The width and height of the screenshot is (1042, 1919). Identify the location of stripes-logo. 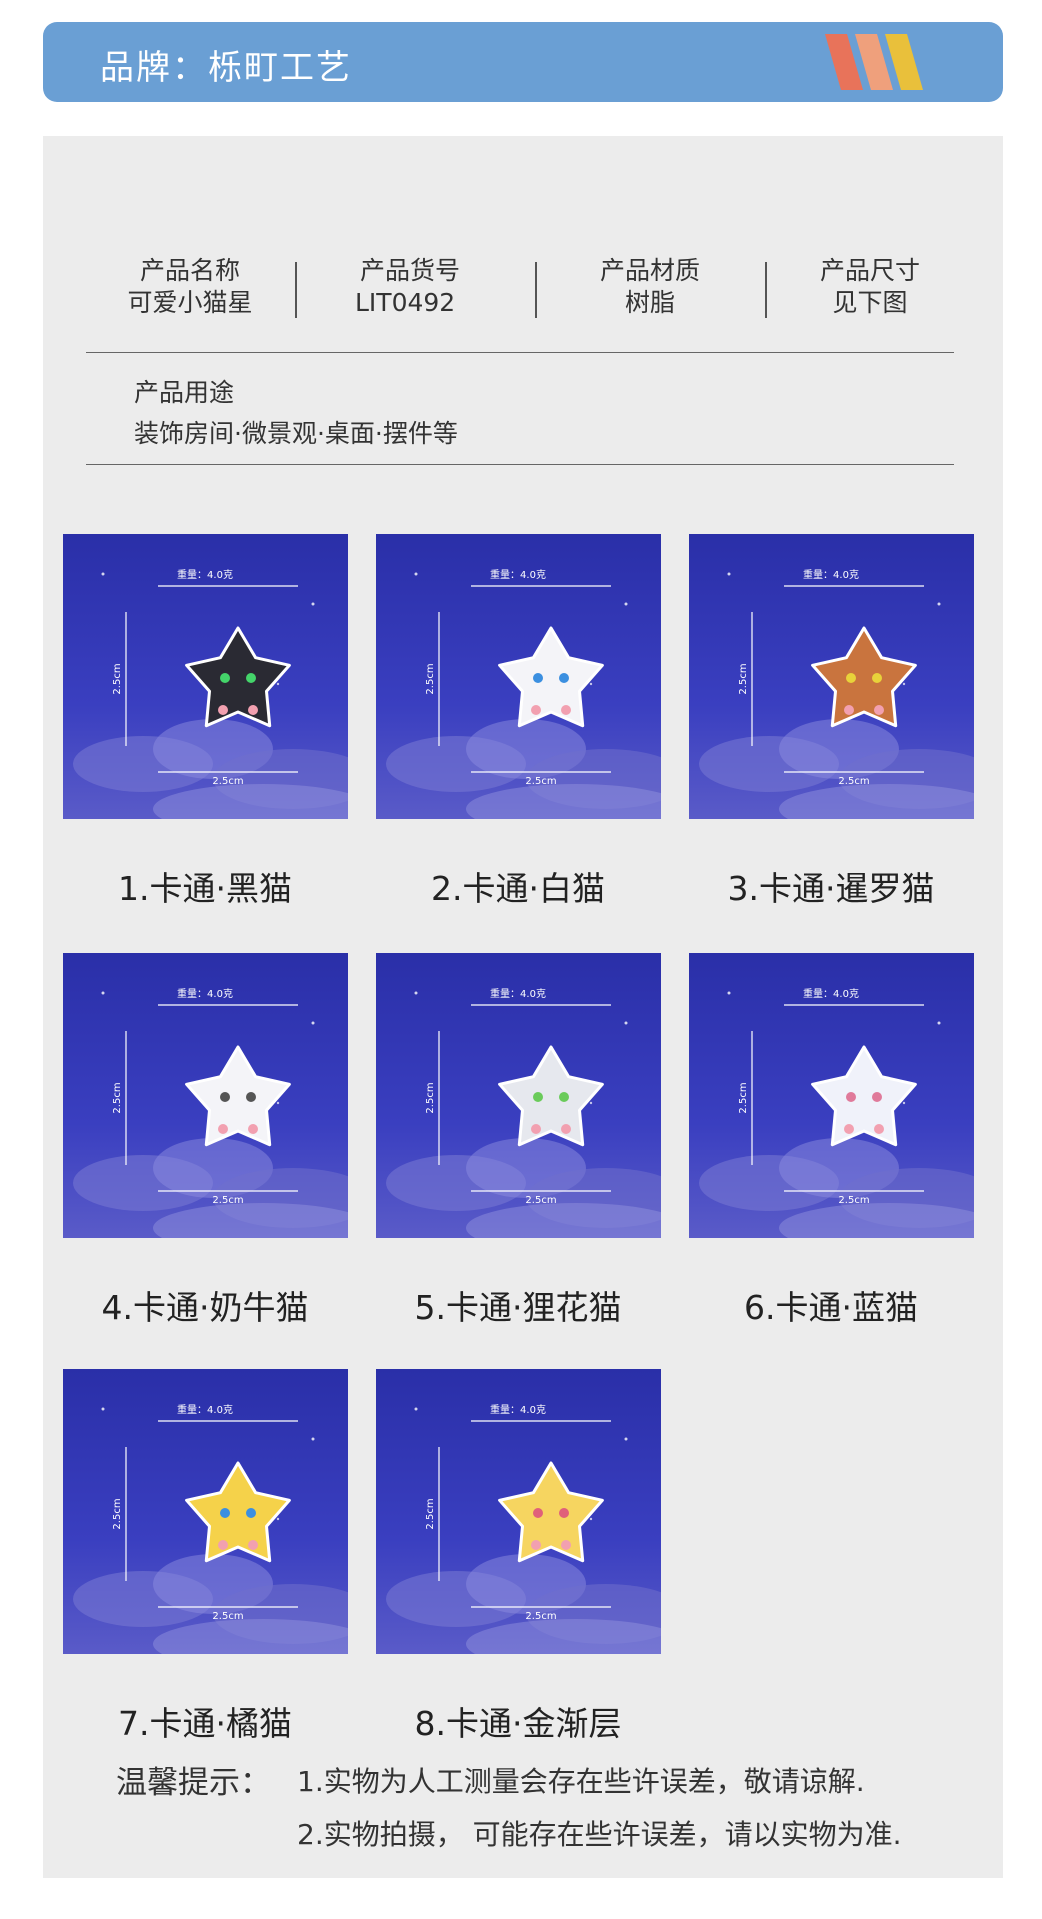
(874, 62).